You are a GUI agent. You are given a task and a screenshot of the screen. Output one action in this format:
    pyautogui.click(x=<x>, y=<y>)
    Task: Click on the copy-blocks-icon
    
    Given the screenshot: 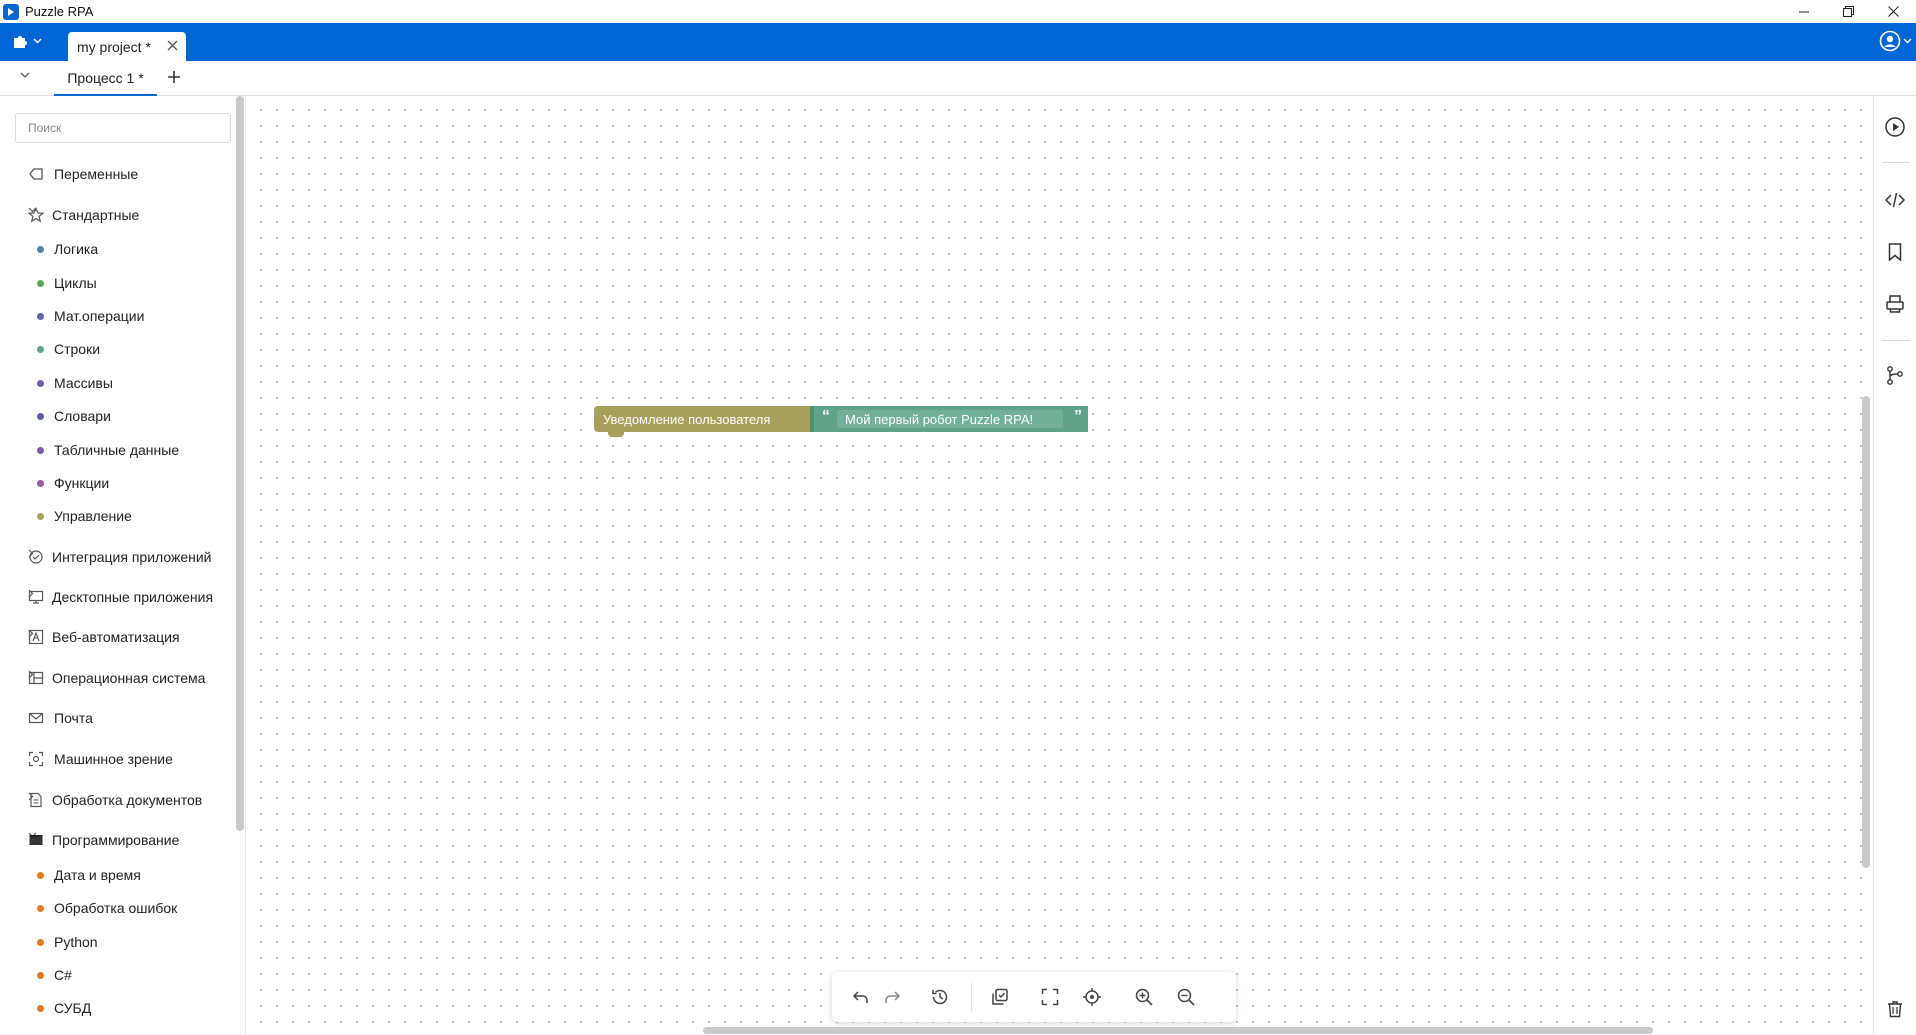 What is the action you would take?
    pyautogui.click(x=1000, y=997)
    